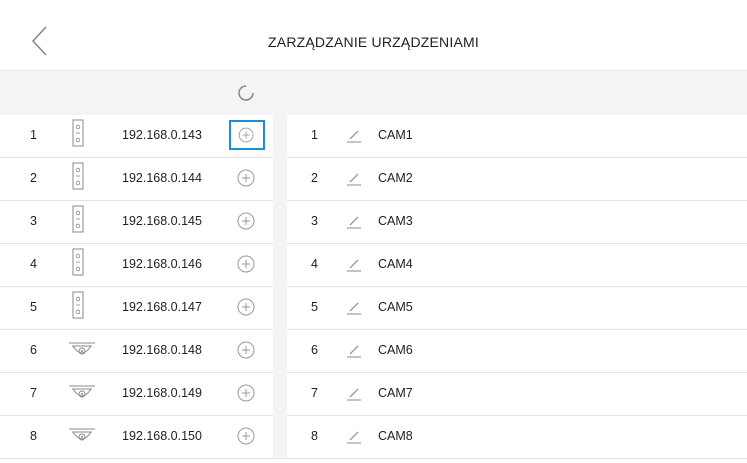 The image size is (747, 463). Describe the element at coordinates (373, 351) in the screenshot. I see `table-row: 6 192.168.0.148 6 CAM6` at that location.